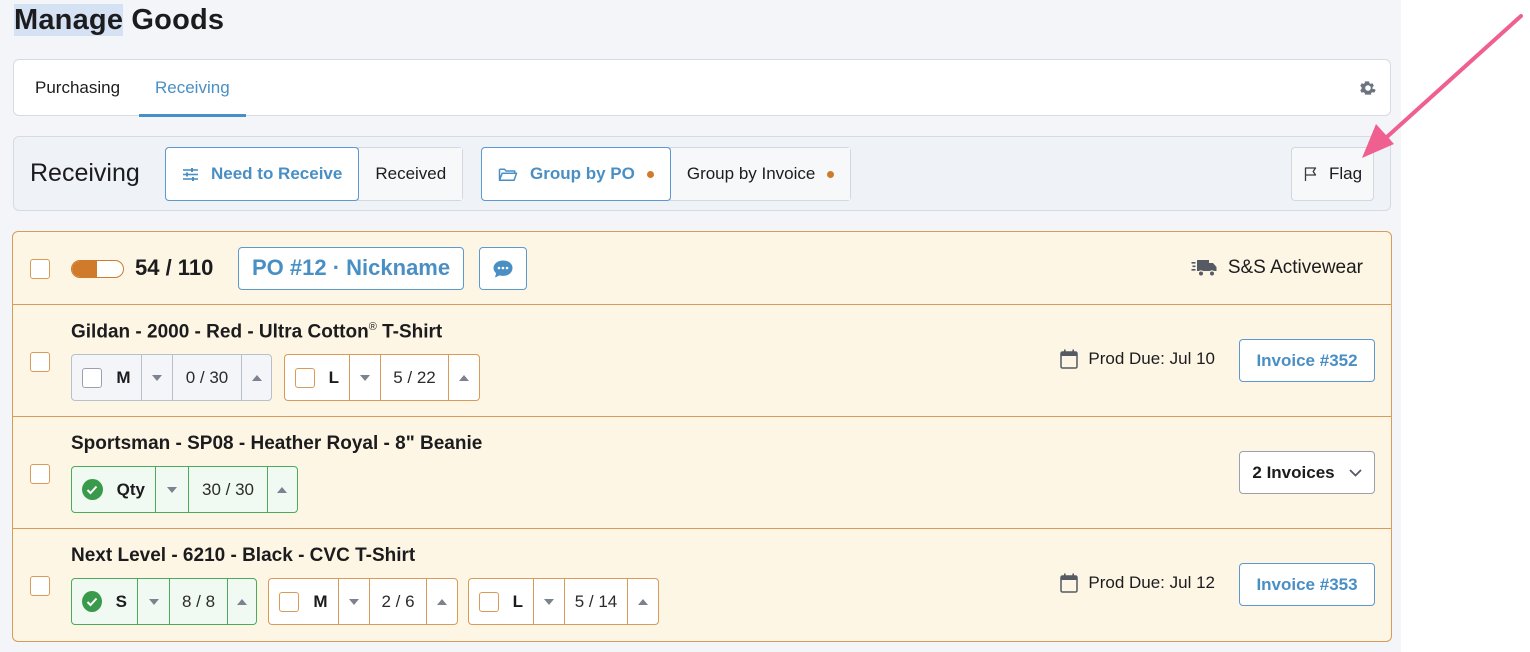  I want to click on need-to-receive-label: Need to Receive, so click(277, 173).